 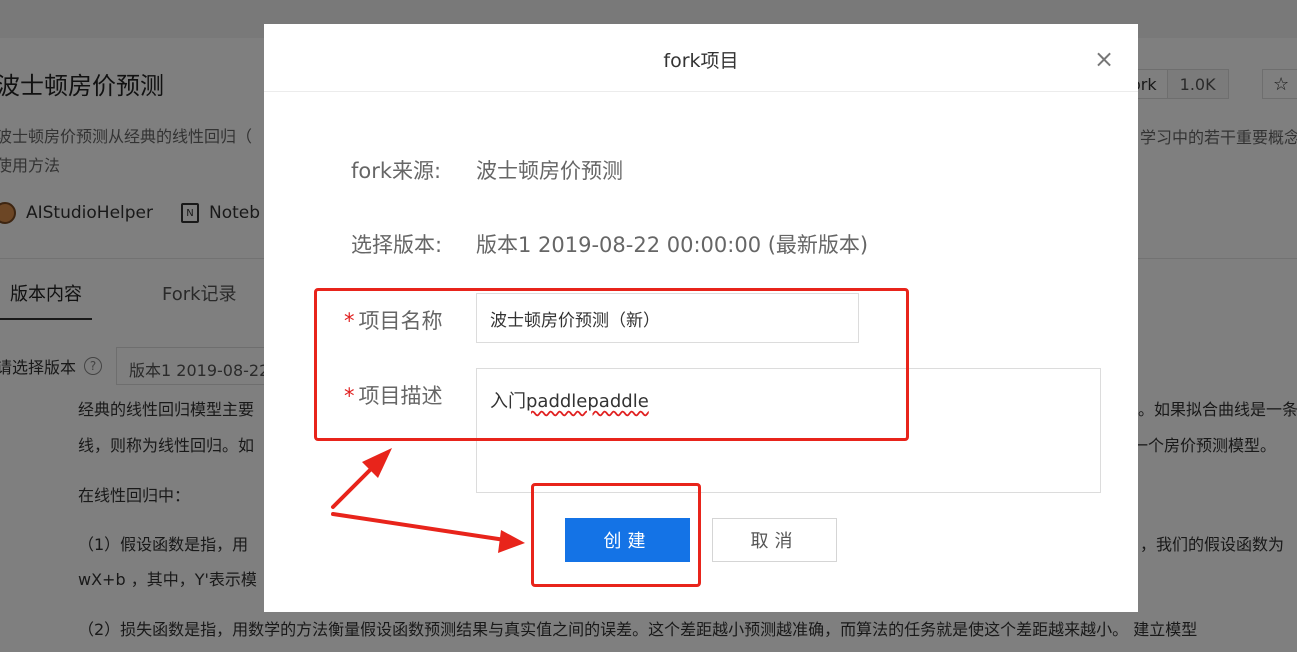 What do you see at coordinates (667, 318) in the screenshot?
I see `project-name-input: 波士顿房价预测（新）` at bounding box center [667, 318].